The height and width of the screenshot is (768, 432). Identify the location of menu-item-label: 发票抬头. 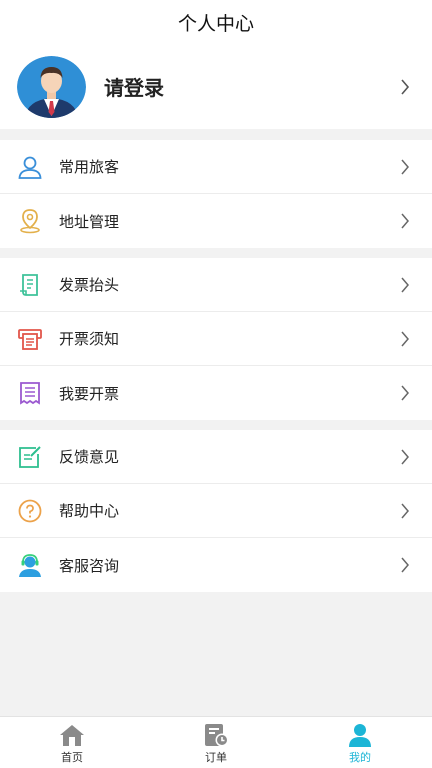
(89, 285).